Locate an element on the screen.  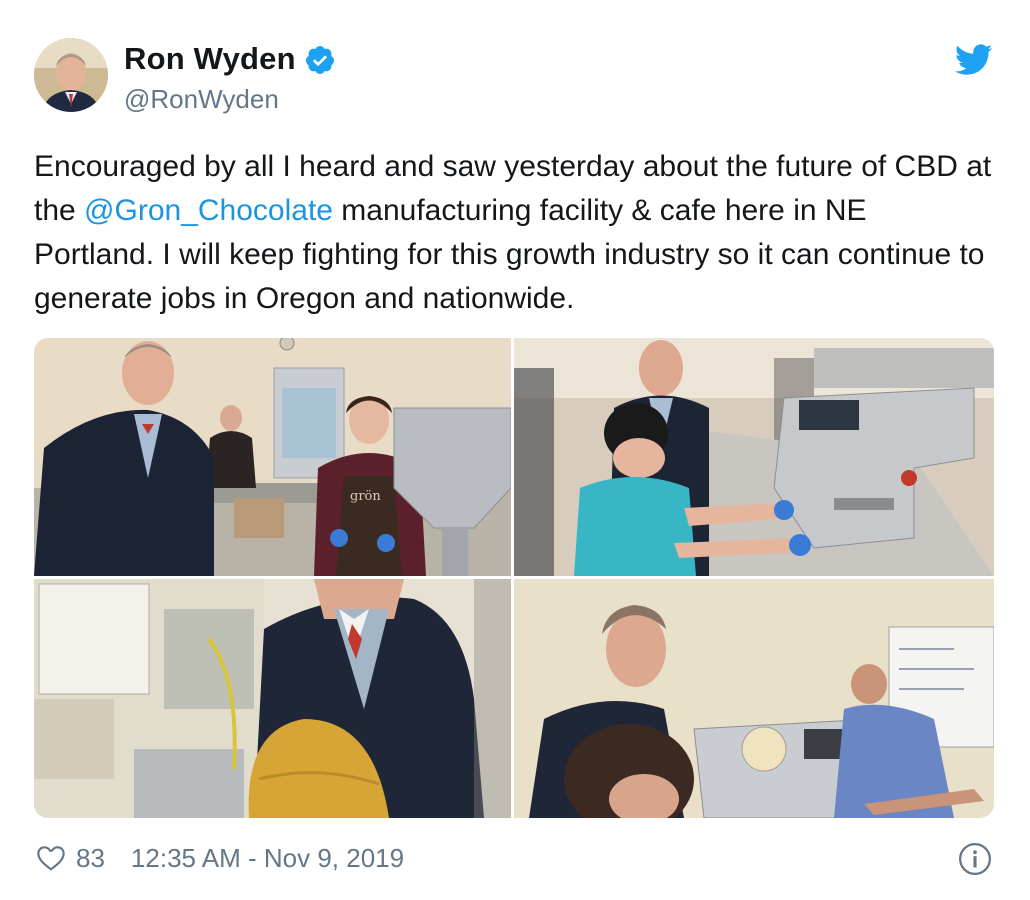
photo-2-image is located at coordinates (754, 457).